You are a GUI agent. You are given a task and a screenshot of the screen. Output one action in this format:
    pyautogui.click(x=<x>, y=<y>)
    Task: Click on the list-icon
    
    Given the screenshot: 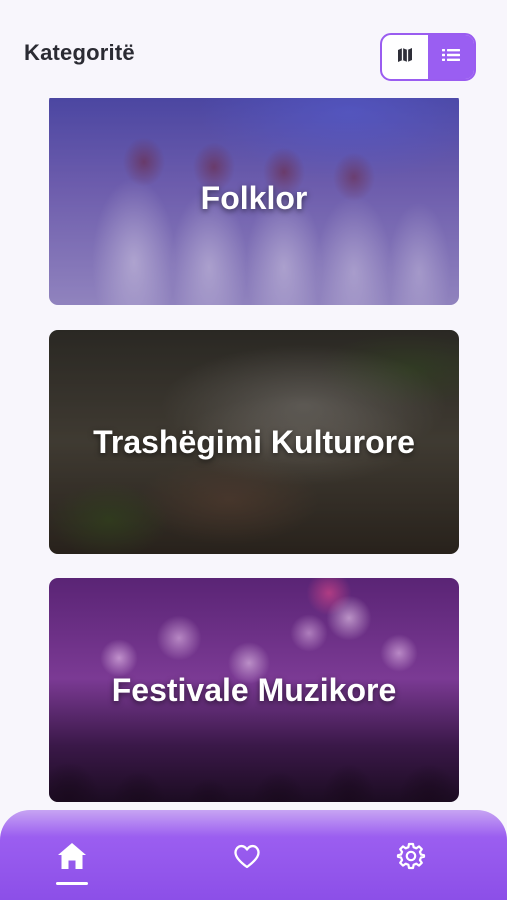 What is the action you would take?
    pyautogui.click(x=451, y=57)
    